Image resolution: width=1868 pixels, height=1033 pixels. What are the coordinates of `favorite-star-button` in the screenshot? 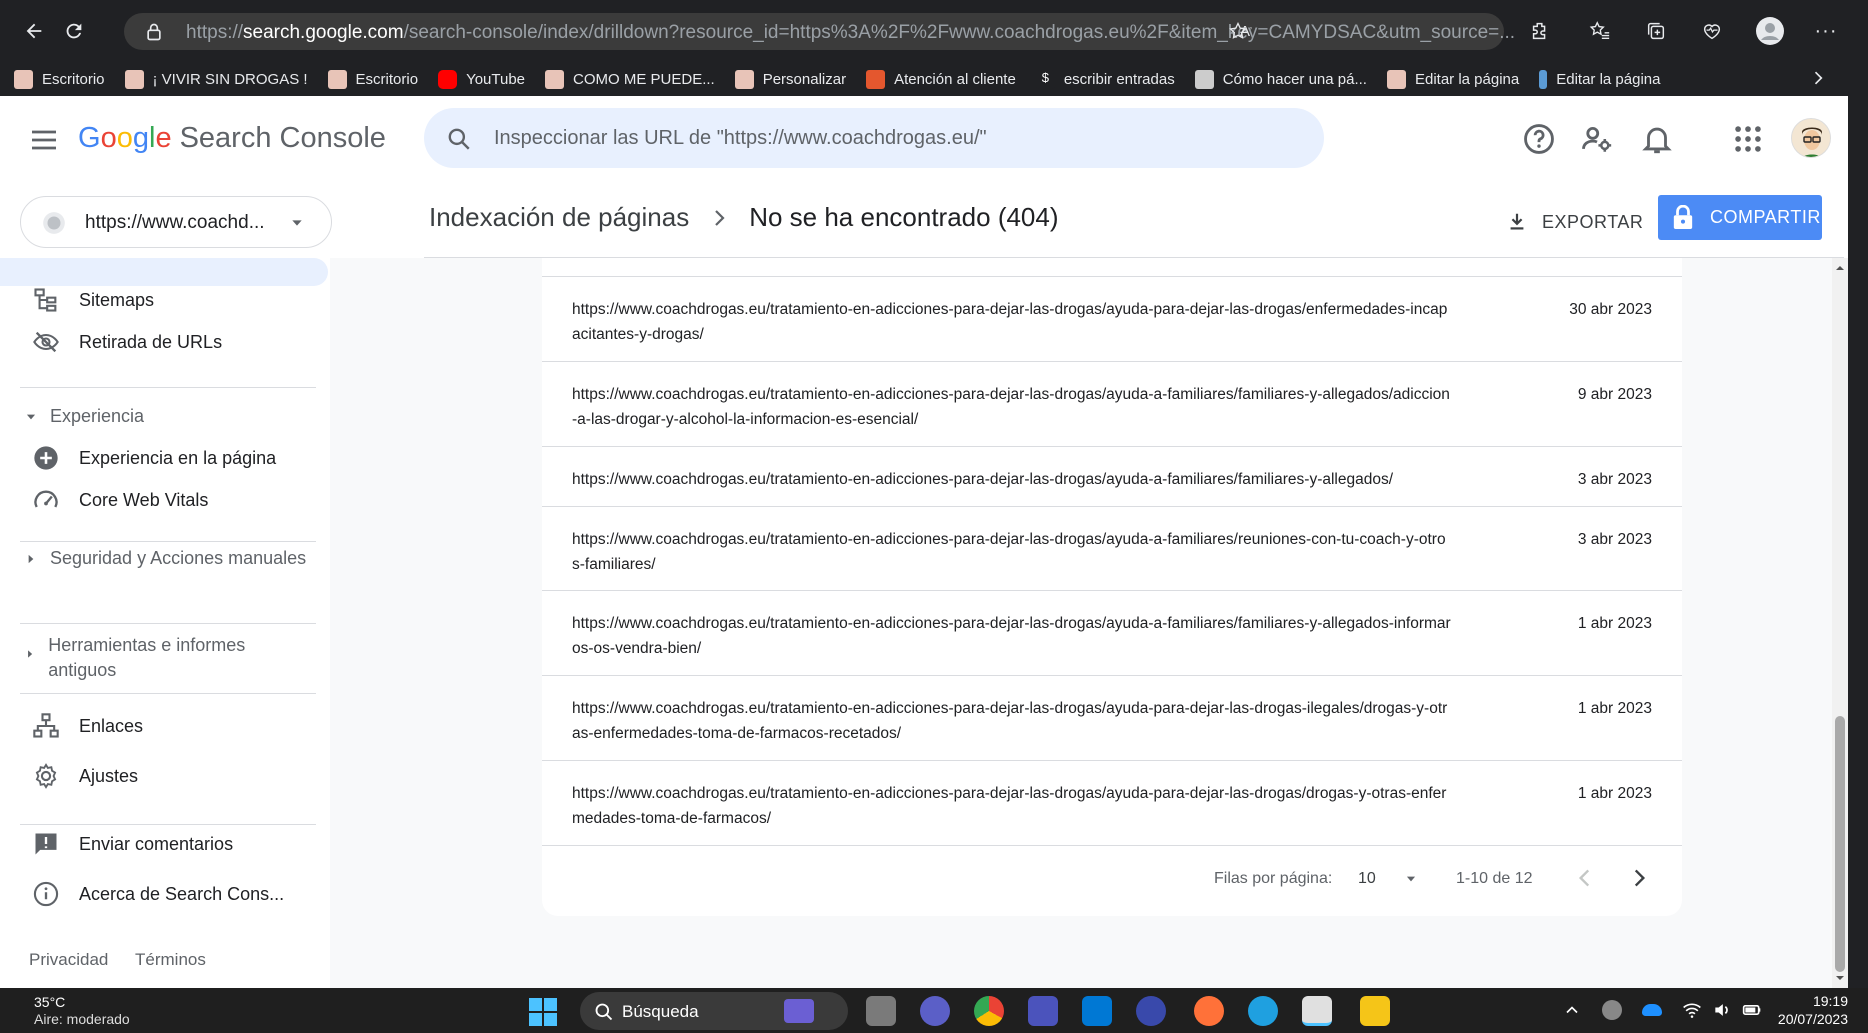 It's located at (1238, 31).